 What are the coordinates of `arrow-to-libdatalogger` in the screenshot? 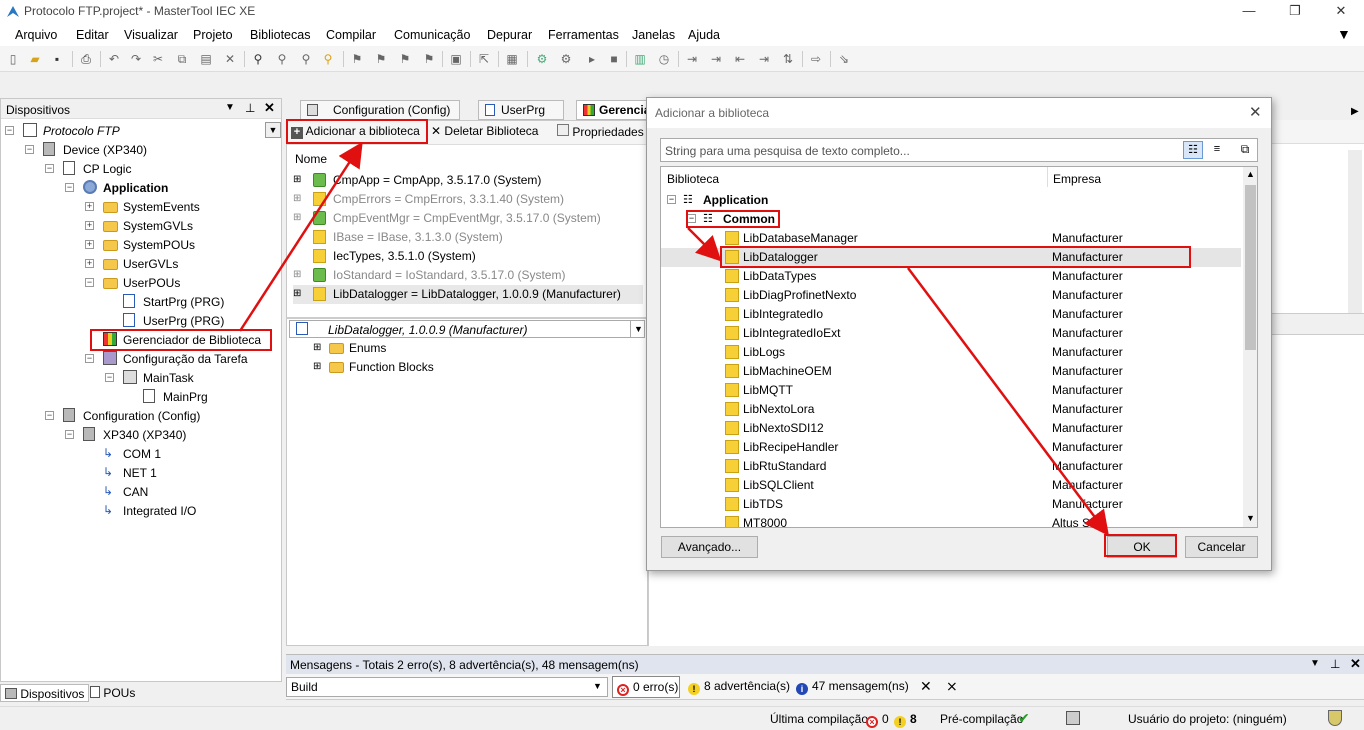 It's located at (704, 244).